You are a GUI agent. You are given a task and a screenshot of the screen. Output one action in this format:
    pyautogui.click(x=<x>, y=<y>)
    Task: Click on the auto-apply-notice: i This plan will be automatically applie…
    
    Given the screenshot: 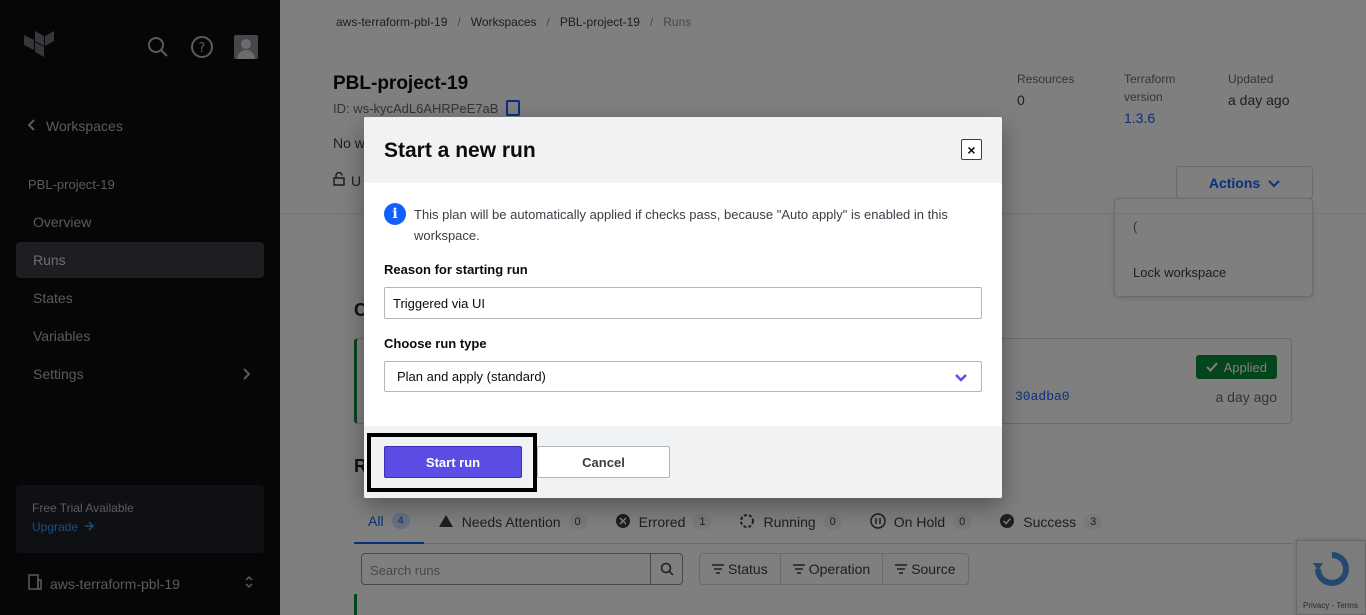 What is the action you would take?
    pyautogui.click(x=684, y=224)
    